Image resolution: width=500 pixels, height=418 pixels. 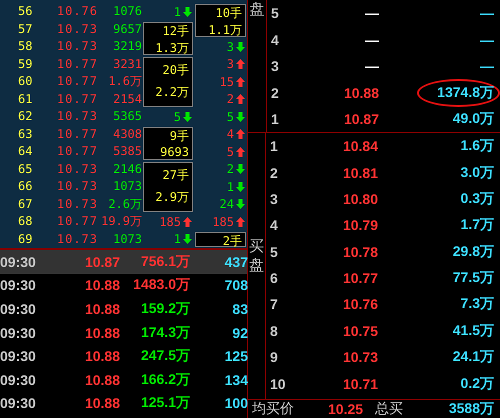 I want to click on total-volume: 3588万, so click(x=471, y=409).